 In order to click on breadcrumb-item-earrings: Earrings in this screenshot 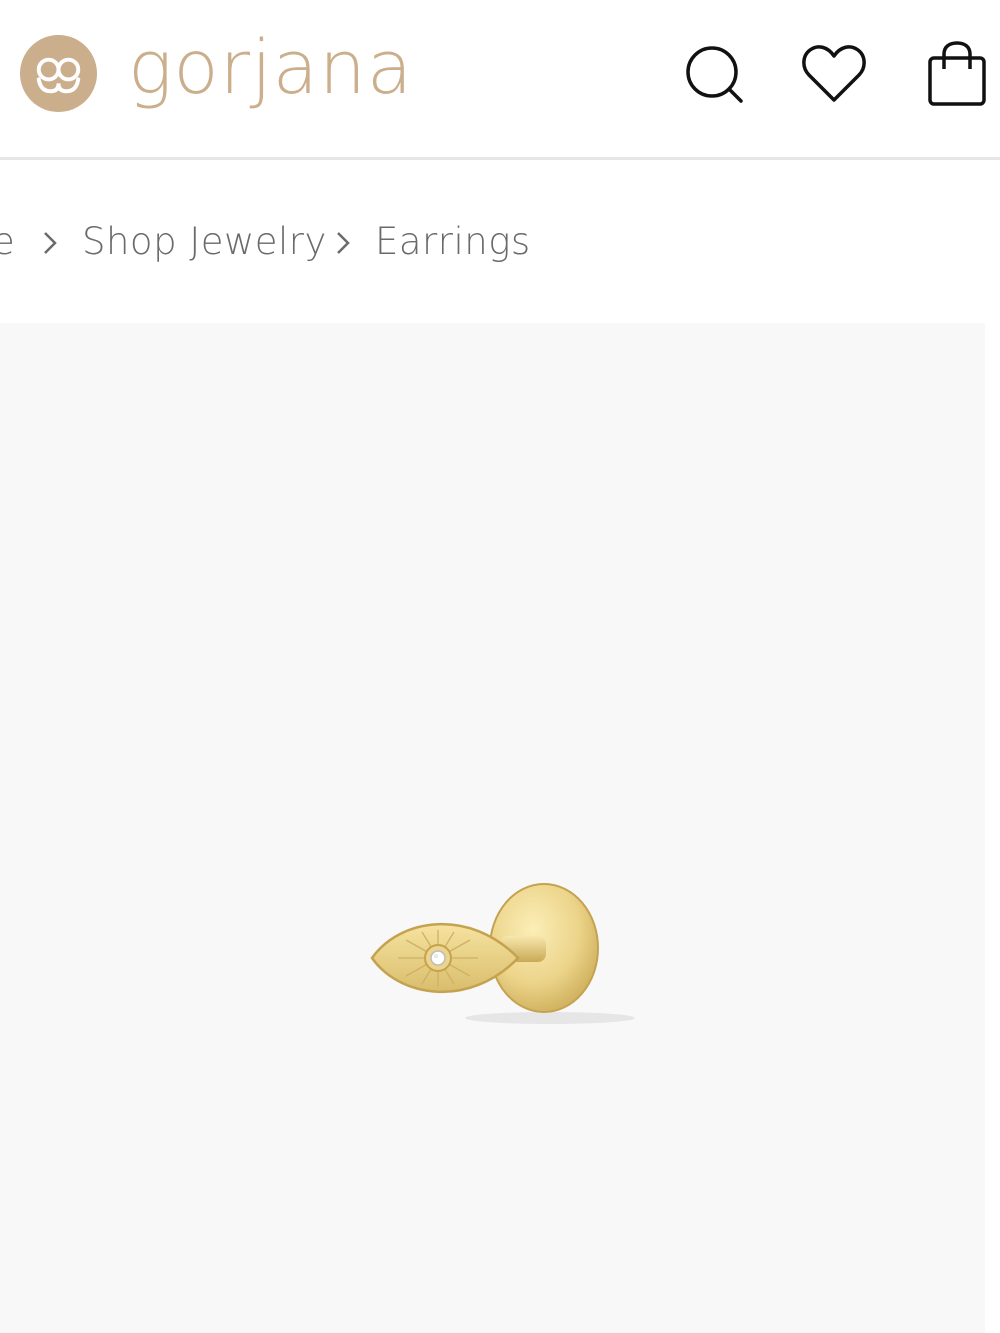, I will do `click(453, 241)`.